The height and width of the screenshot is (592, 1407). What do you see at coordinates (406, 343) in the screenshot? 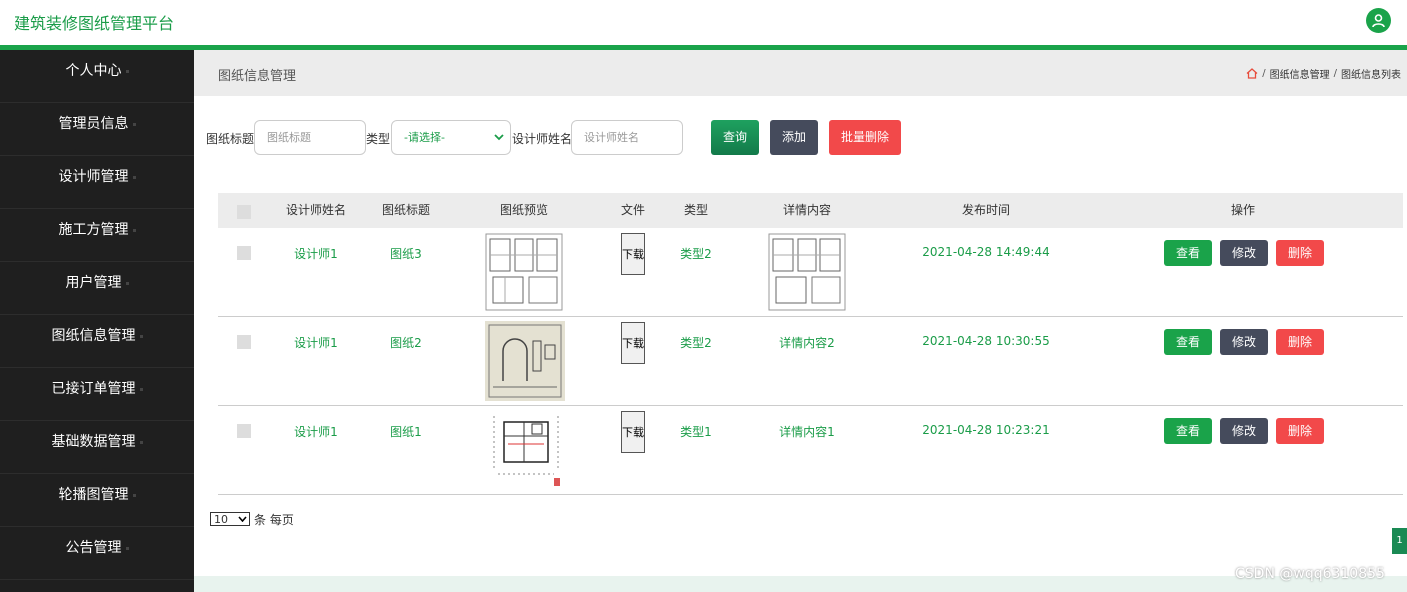
I see `drawing-title: 图纸2` at bounding box center [406, 343].